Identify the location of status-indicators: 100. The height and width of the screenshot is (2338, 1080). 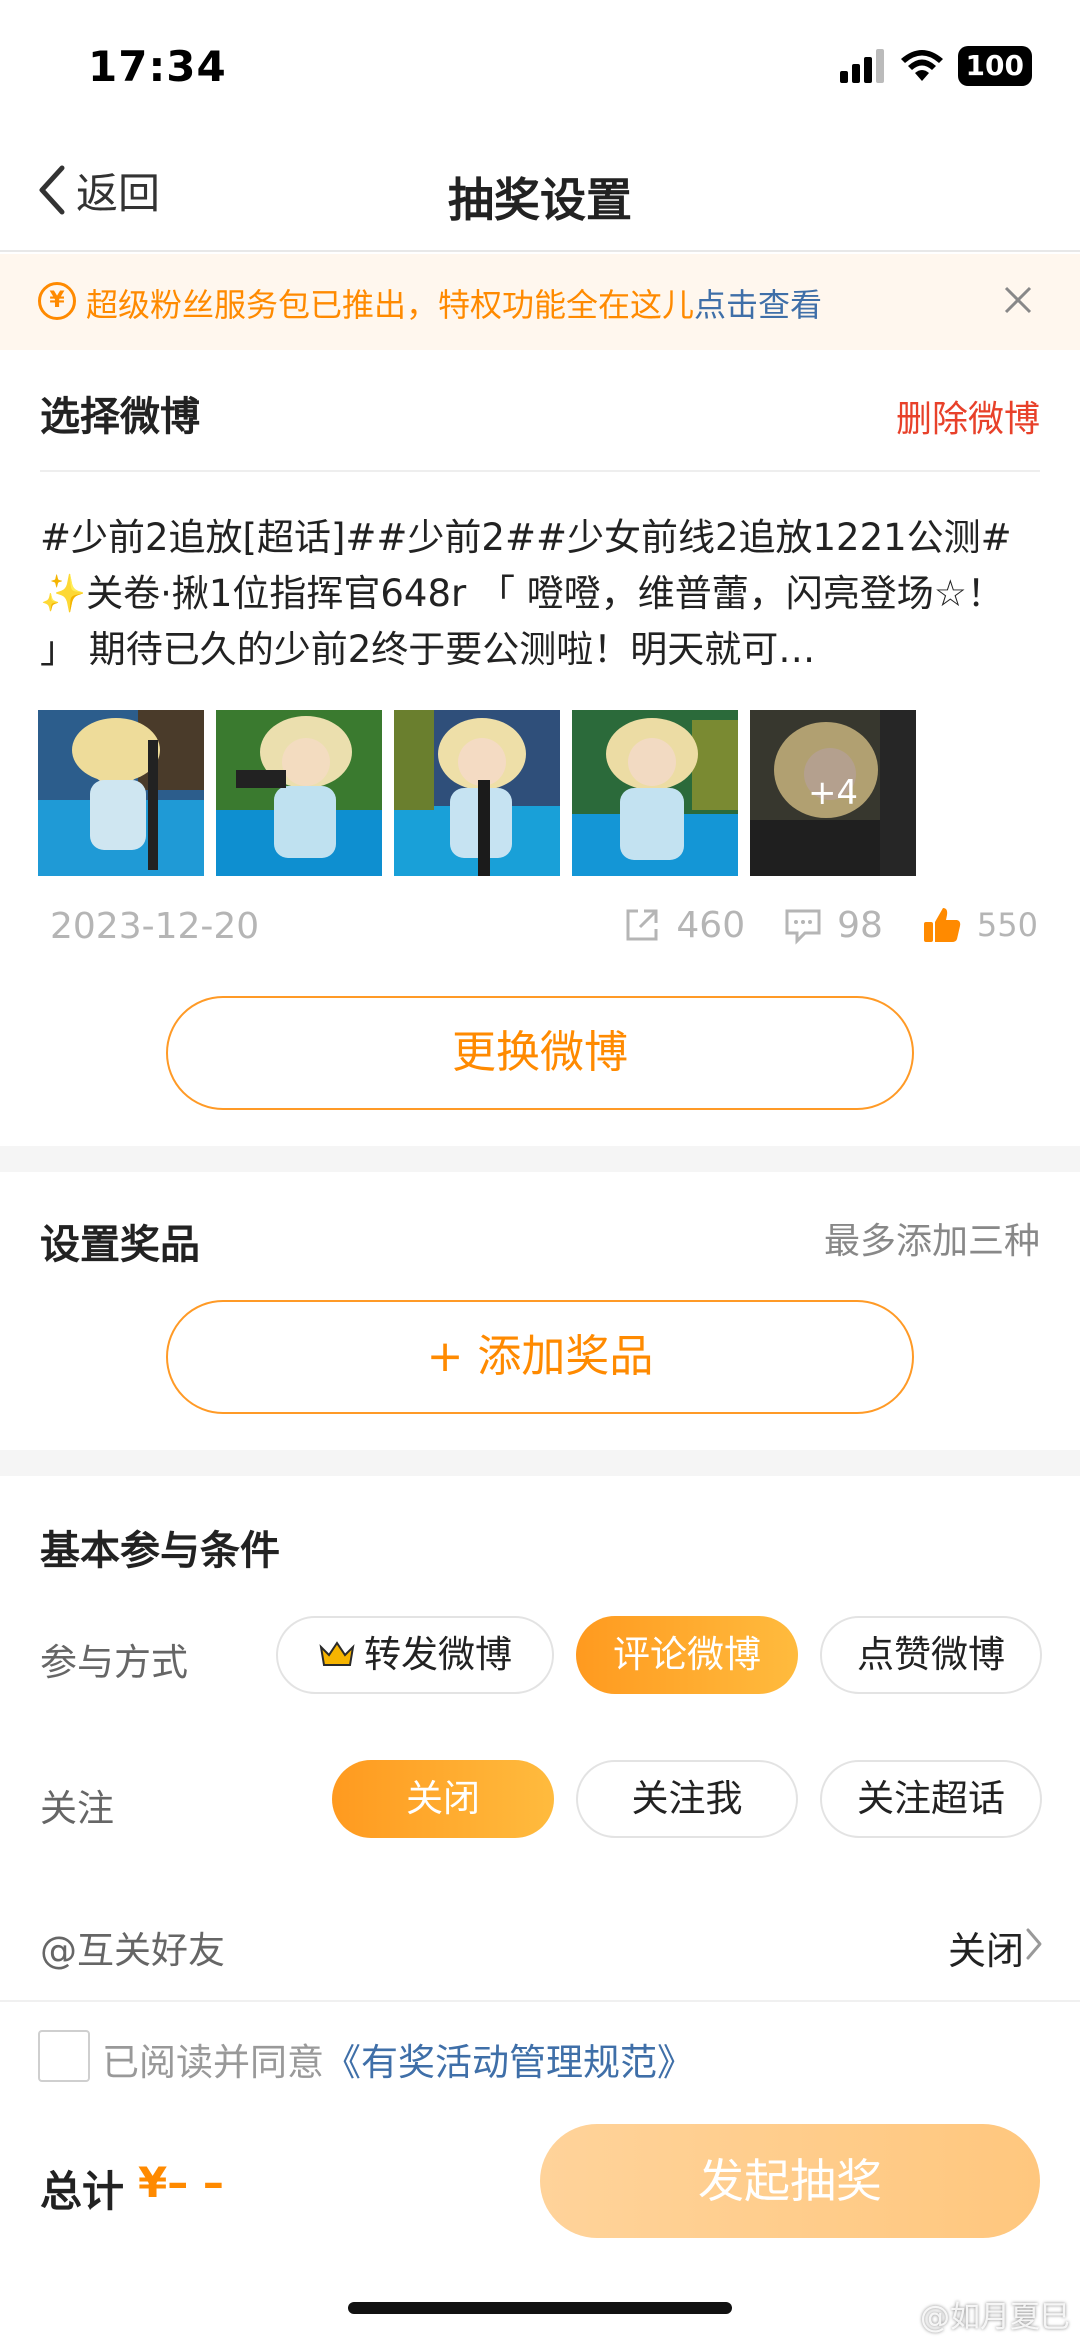
(935, 66).